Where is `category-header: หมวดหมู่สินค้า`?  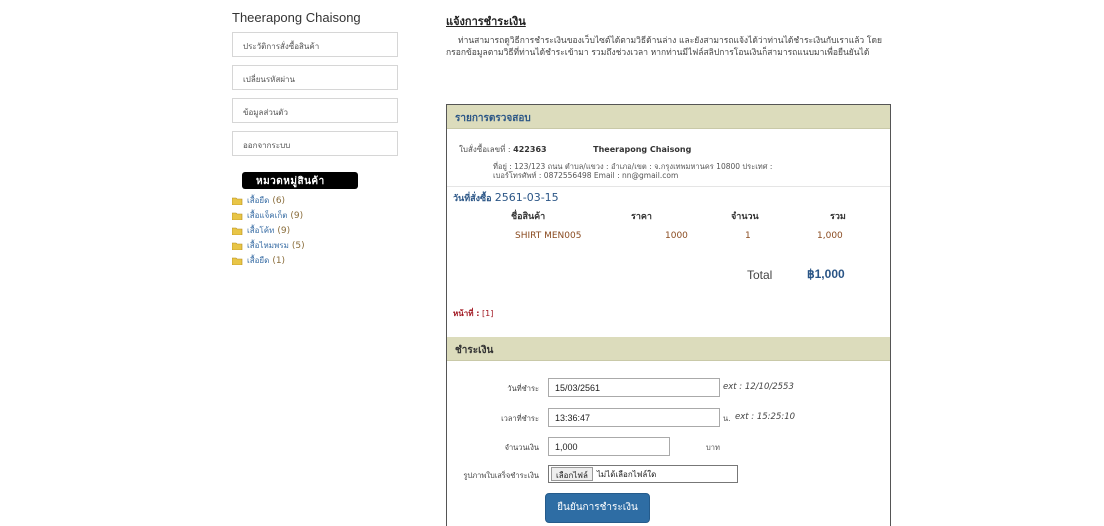 category-header: หมวดหมู่สินค้า is located at coordinates (300, 180).